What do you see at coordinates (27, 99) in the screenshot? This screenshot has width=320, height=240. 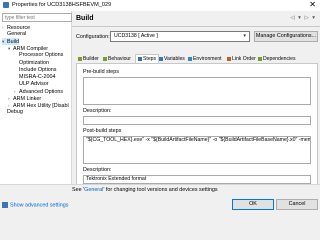 I see `tree-item-label: ARM Linker` at bounding box center [27, 99].